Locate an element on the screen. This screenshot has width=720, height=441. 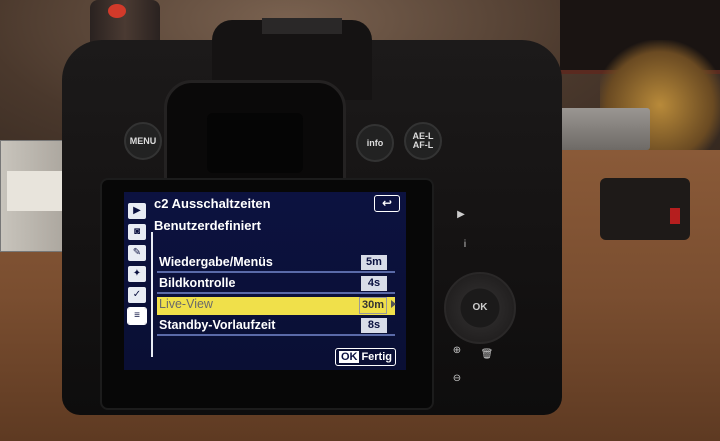
i-button: i is located at coordinates (465, 245).